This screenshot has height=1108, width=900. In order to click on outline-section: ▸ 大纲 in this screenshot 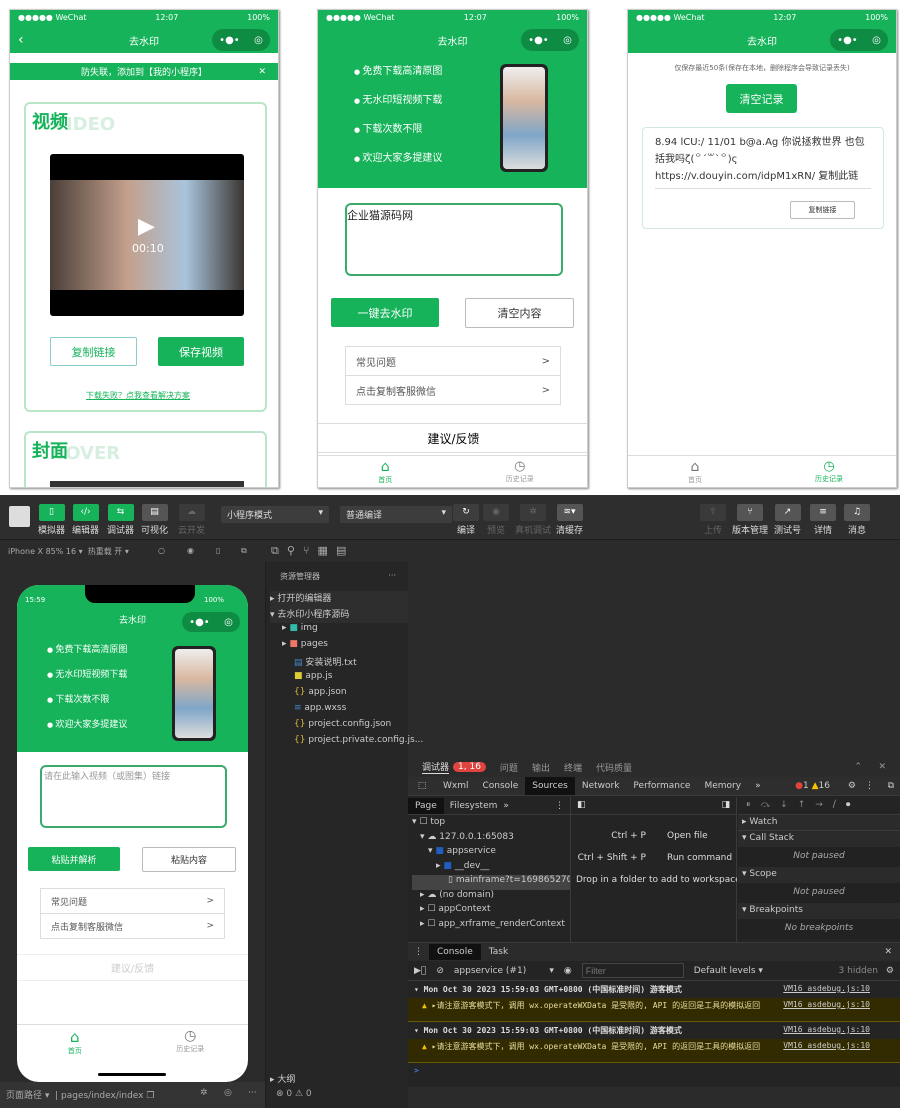, I will do `click(282, 1080)`.